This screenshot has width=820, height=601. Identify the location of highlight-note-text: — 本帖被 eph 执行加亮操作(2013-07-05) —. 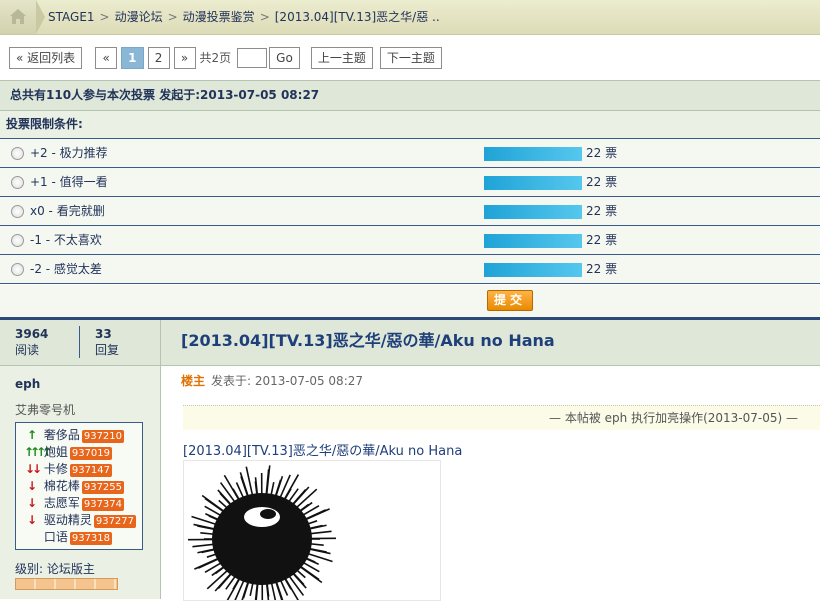
(684, 418).